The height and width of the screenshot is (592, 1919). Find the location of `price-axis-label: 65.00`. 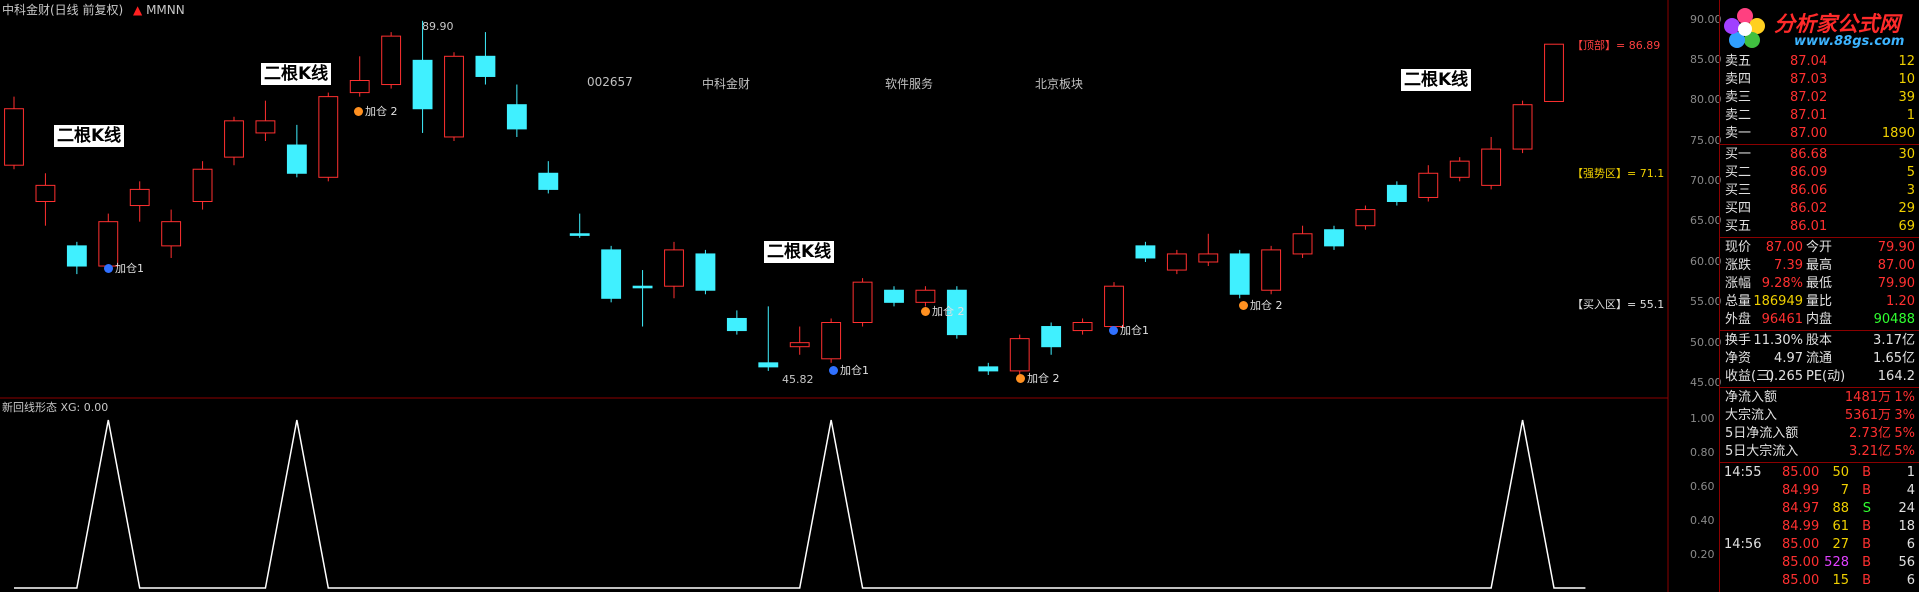

price-axis-label: 65.00 is located at coordinates (1706, 220).